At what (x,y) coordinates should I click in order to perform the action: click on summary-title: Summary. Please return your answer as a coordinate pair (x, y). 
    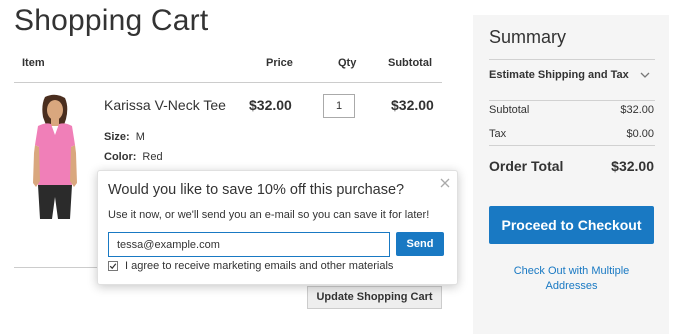
    Looking at the image, I should click on (528, 37).